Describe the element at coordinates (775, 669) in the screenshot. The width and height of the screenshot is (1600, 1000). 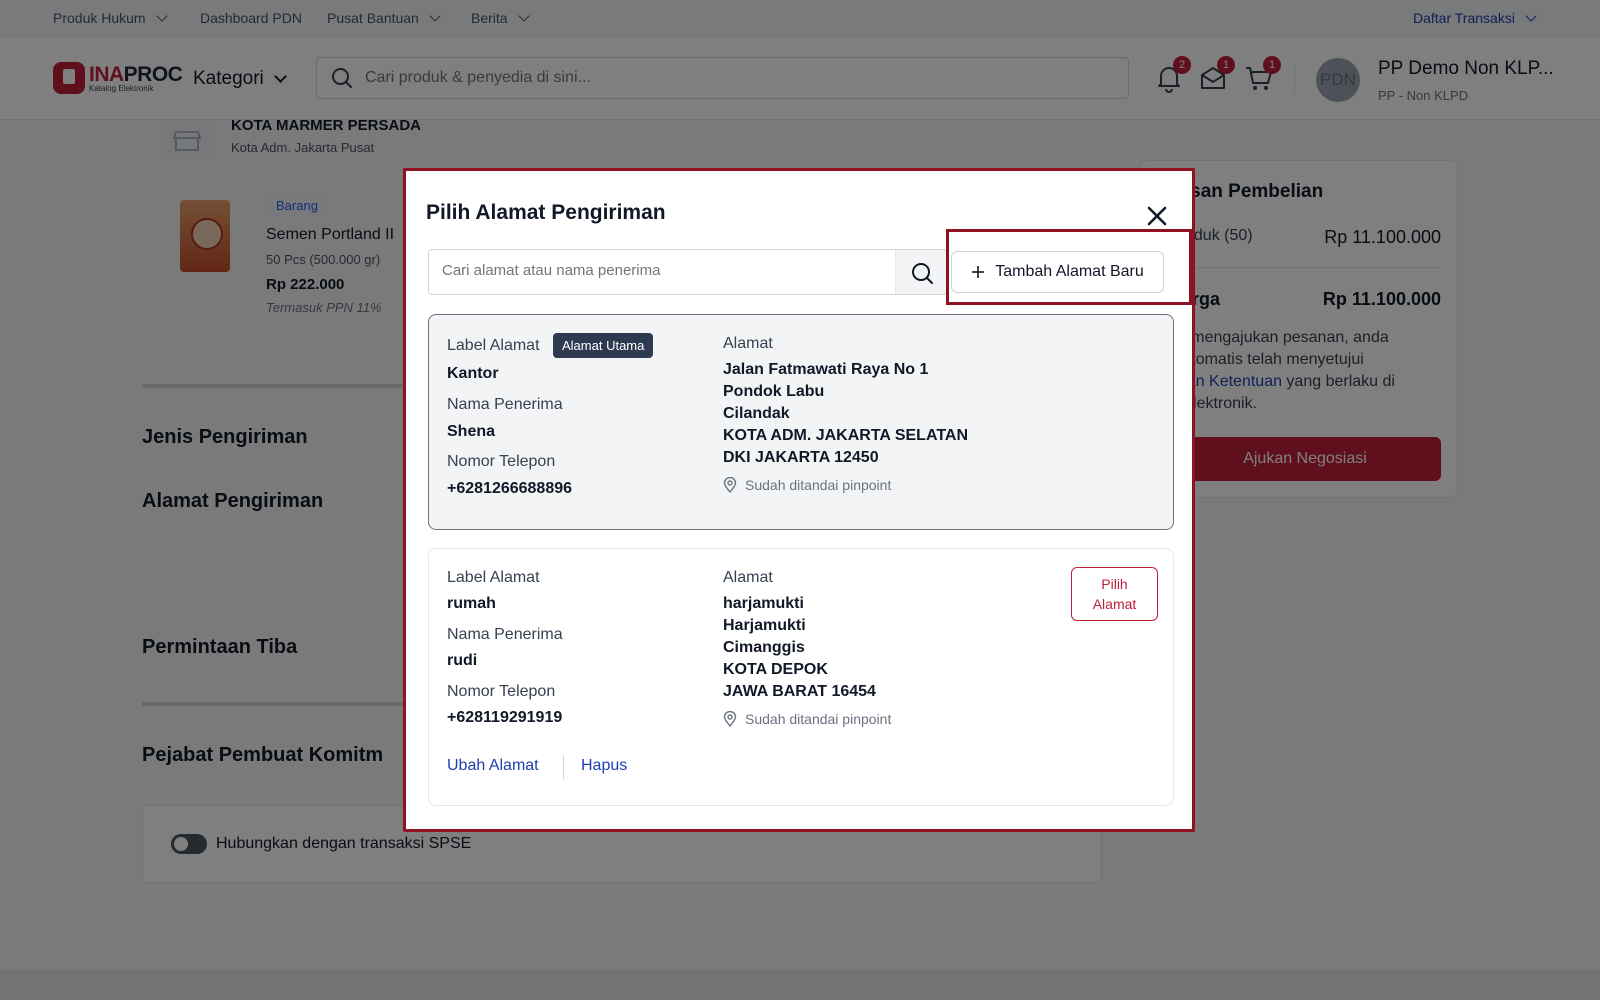
I see `address-line: KOTA DEPOK` at that location.